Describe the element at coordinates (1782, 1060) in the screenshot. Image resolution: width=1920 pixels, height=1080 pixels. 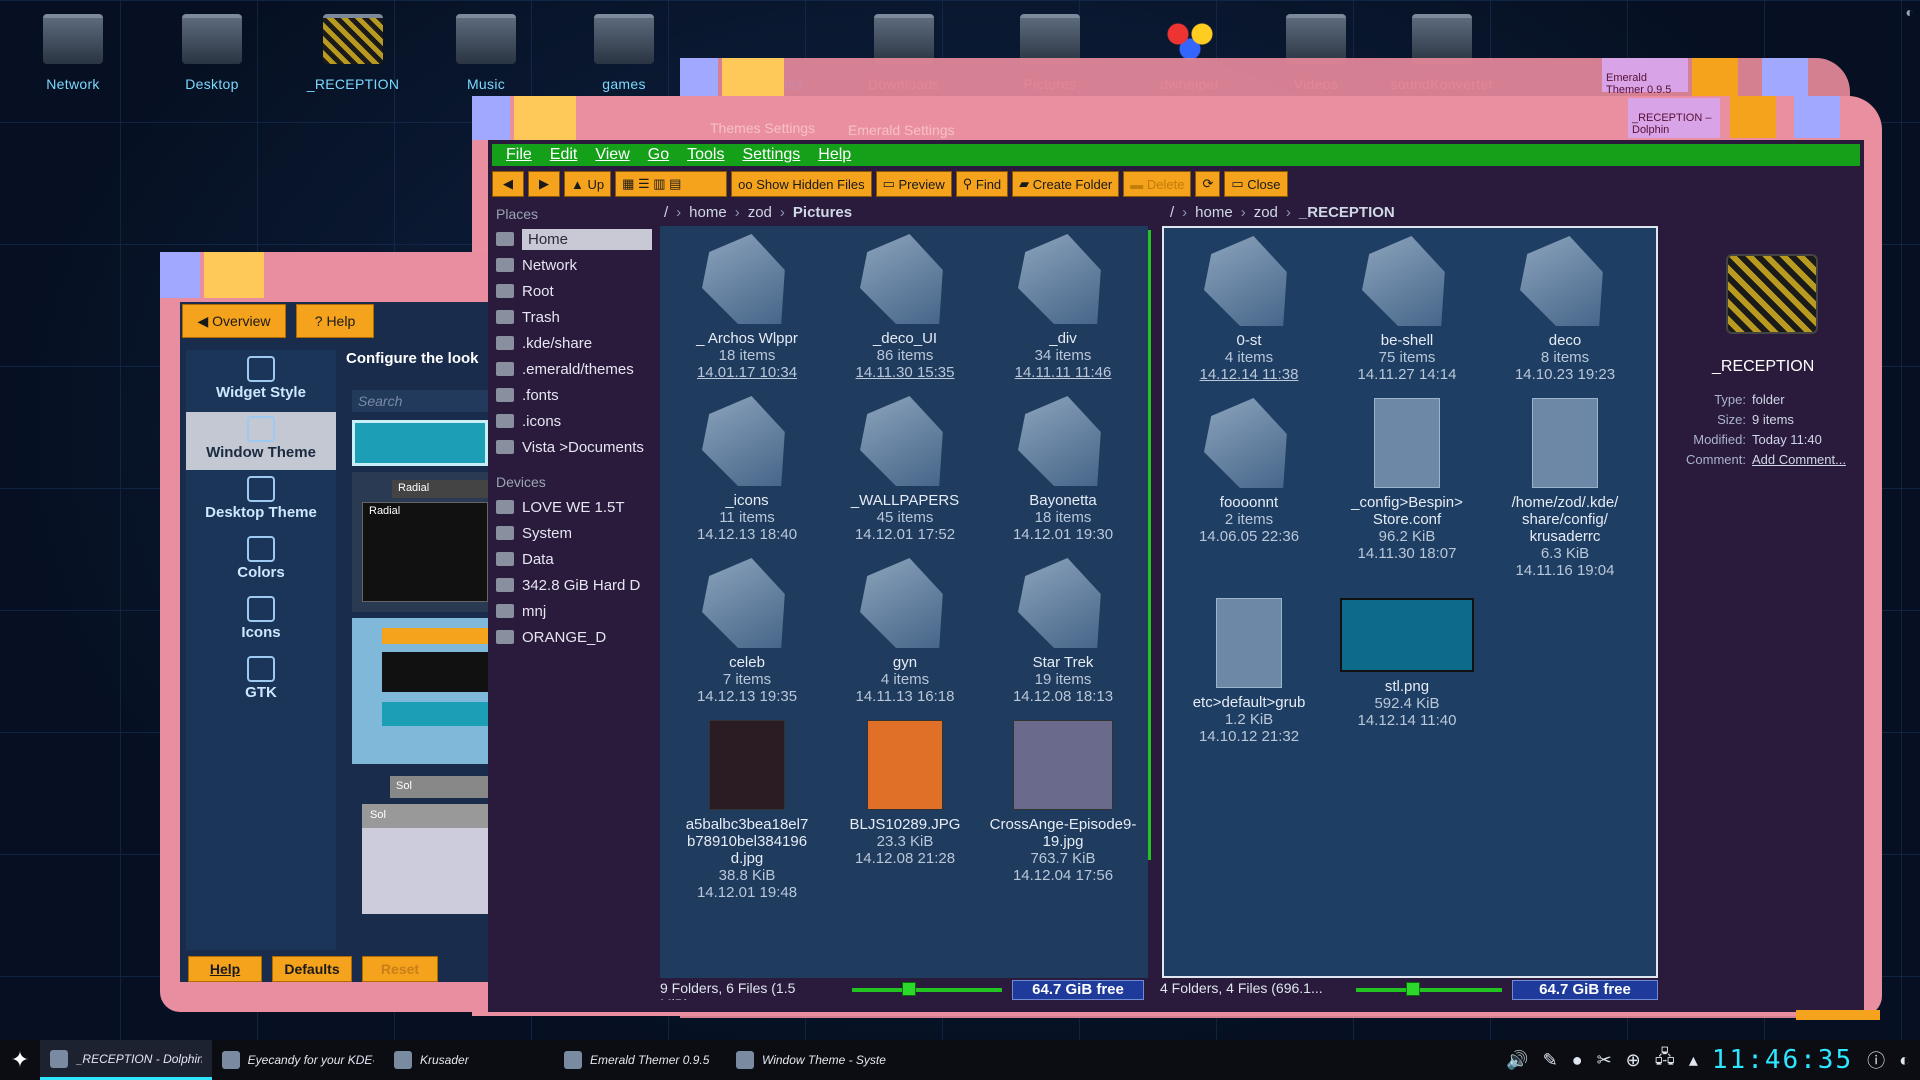
I see `clock: 11:46:35` at that location.